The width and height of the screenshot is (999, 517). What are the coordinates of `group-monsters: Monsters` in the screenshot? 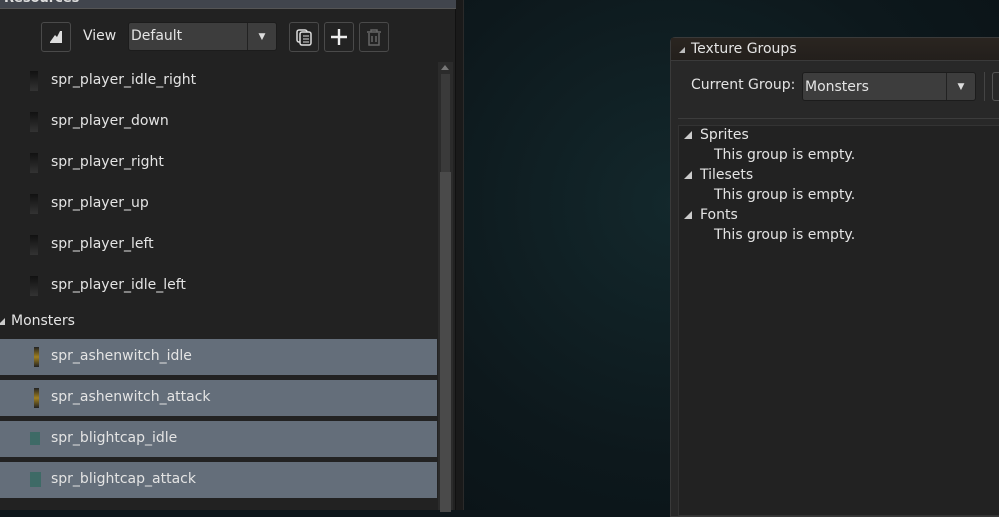 It's located at (37, 321).